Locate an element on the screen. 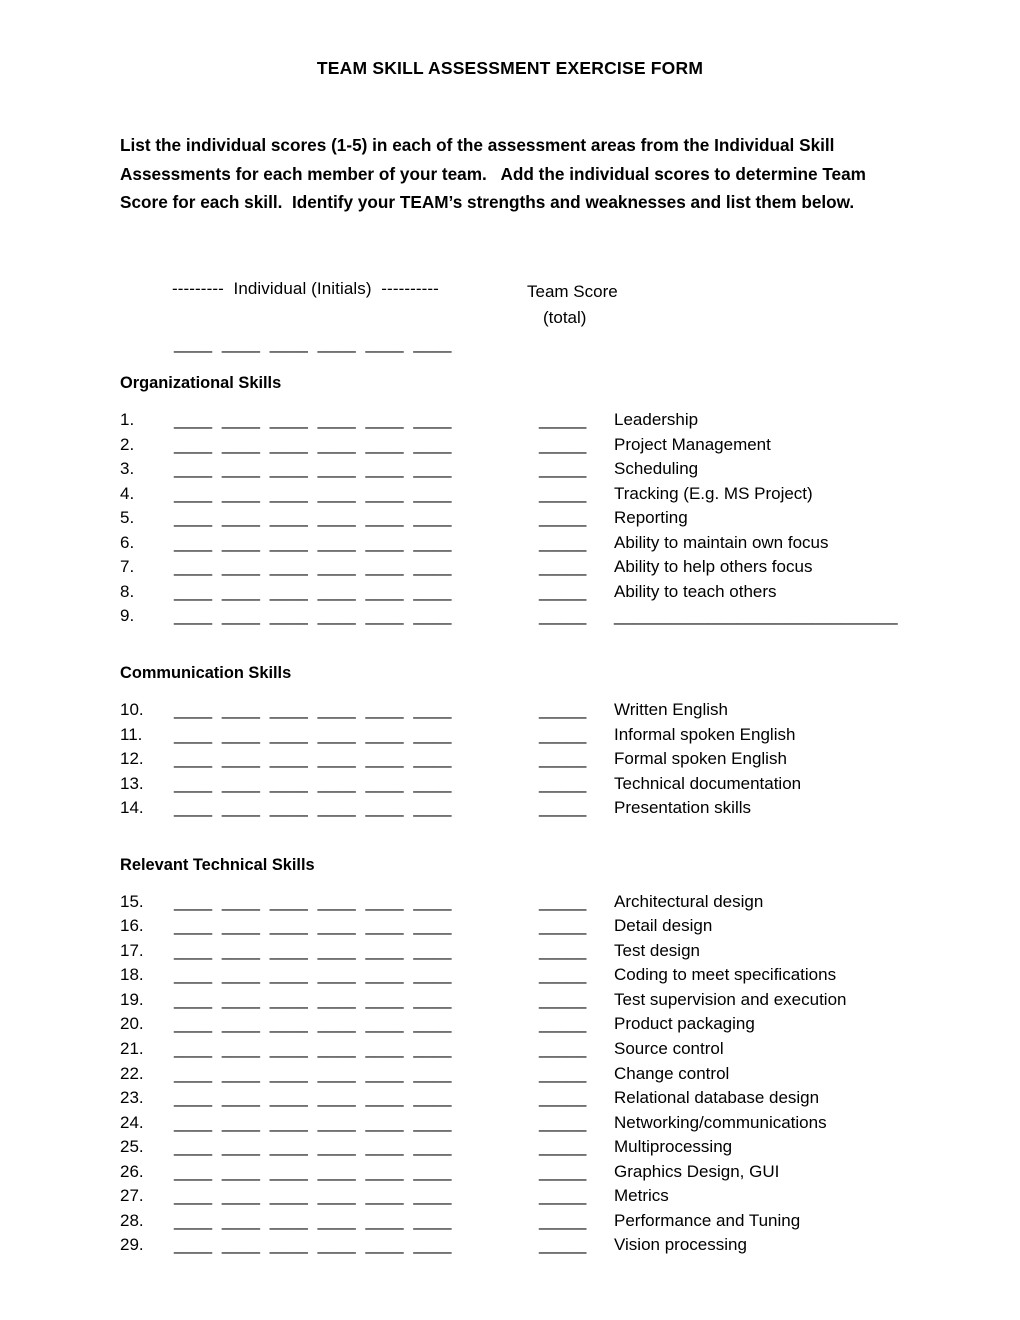 Image resolution: width=1020 pixels, height=1320 pixels. row-number: 9. is located at coordinates (127, 616).